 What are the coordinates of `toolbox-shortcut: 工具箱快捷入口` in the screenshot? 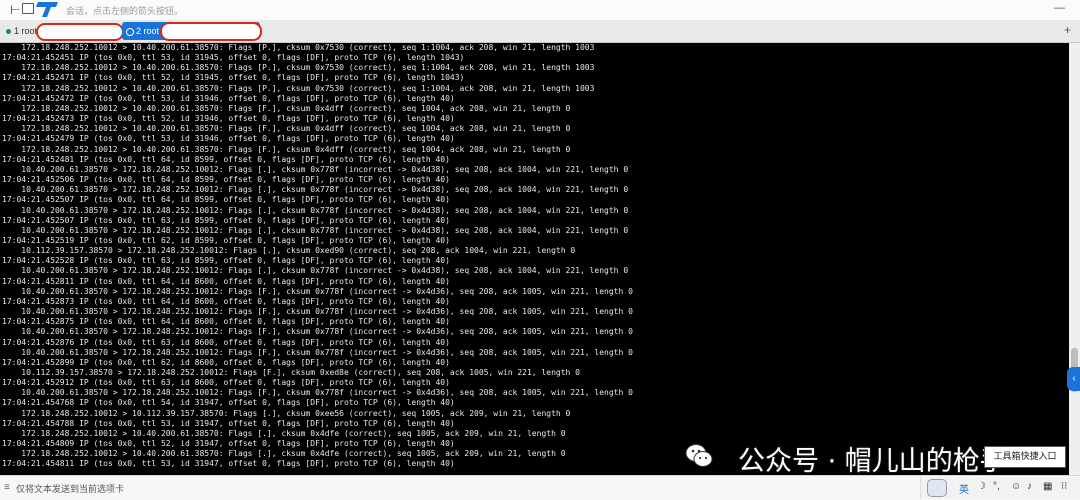 It's located at (1025, 457).